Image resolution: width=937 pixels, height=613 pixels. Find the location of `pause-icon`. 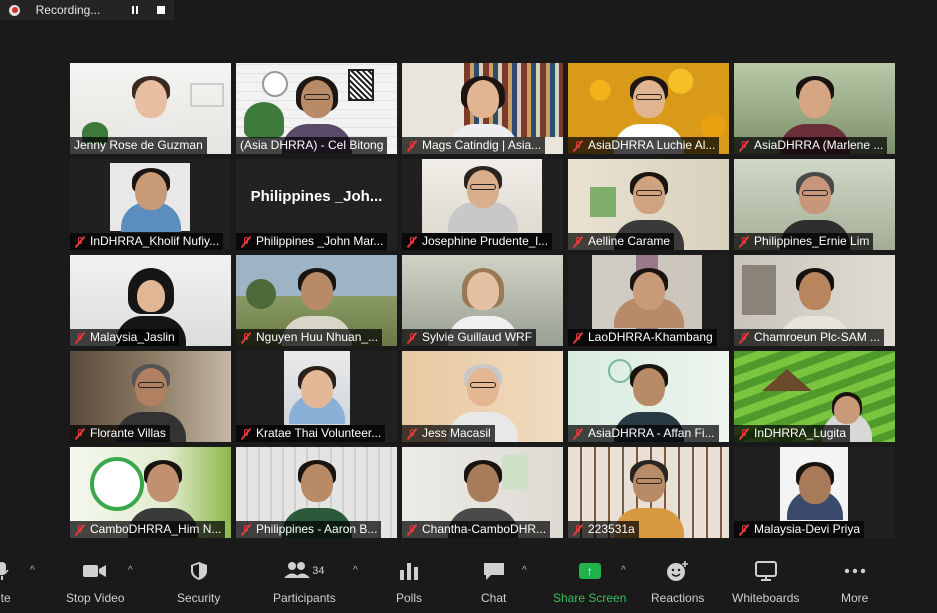

pause-icon is located at coordinates (135, 10).